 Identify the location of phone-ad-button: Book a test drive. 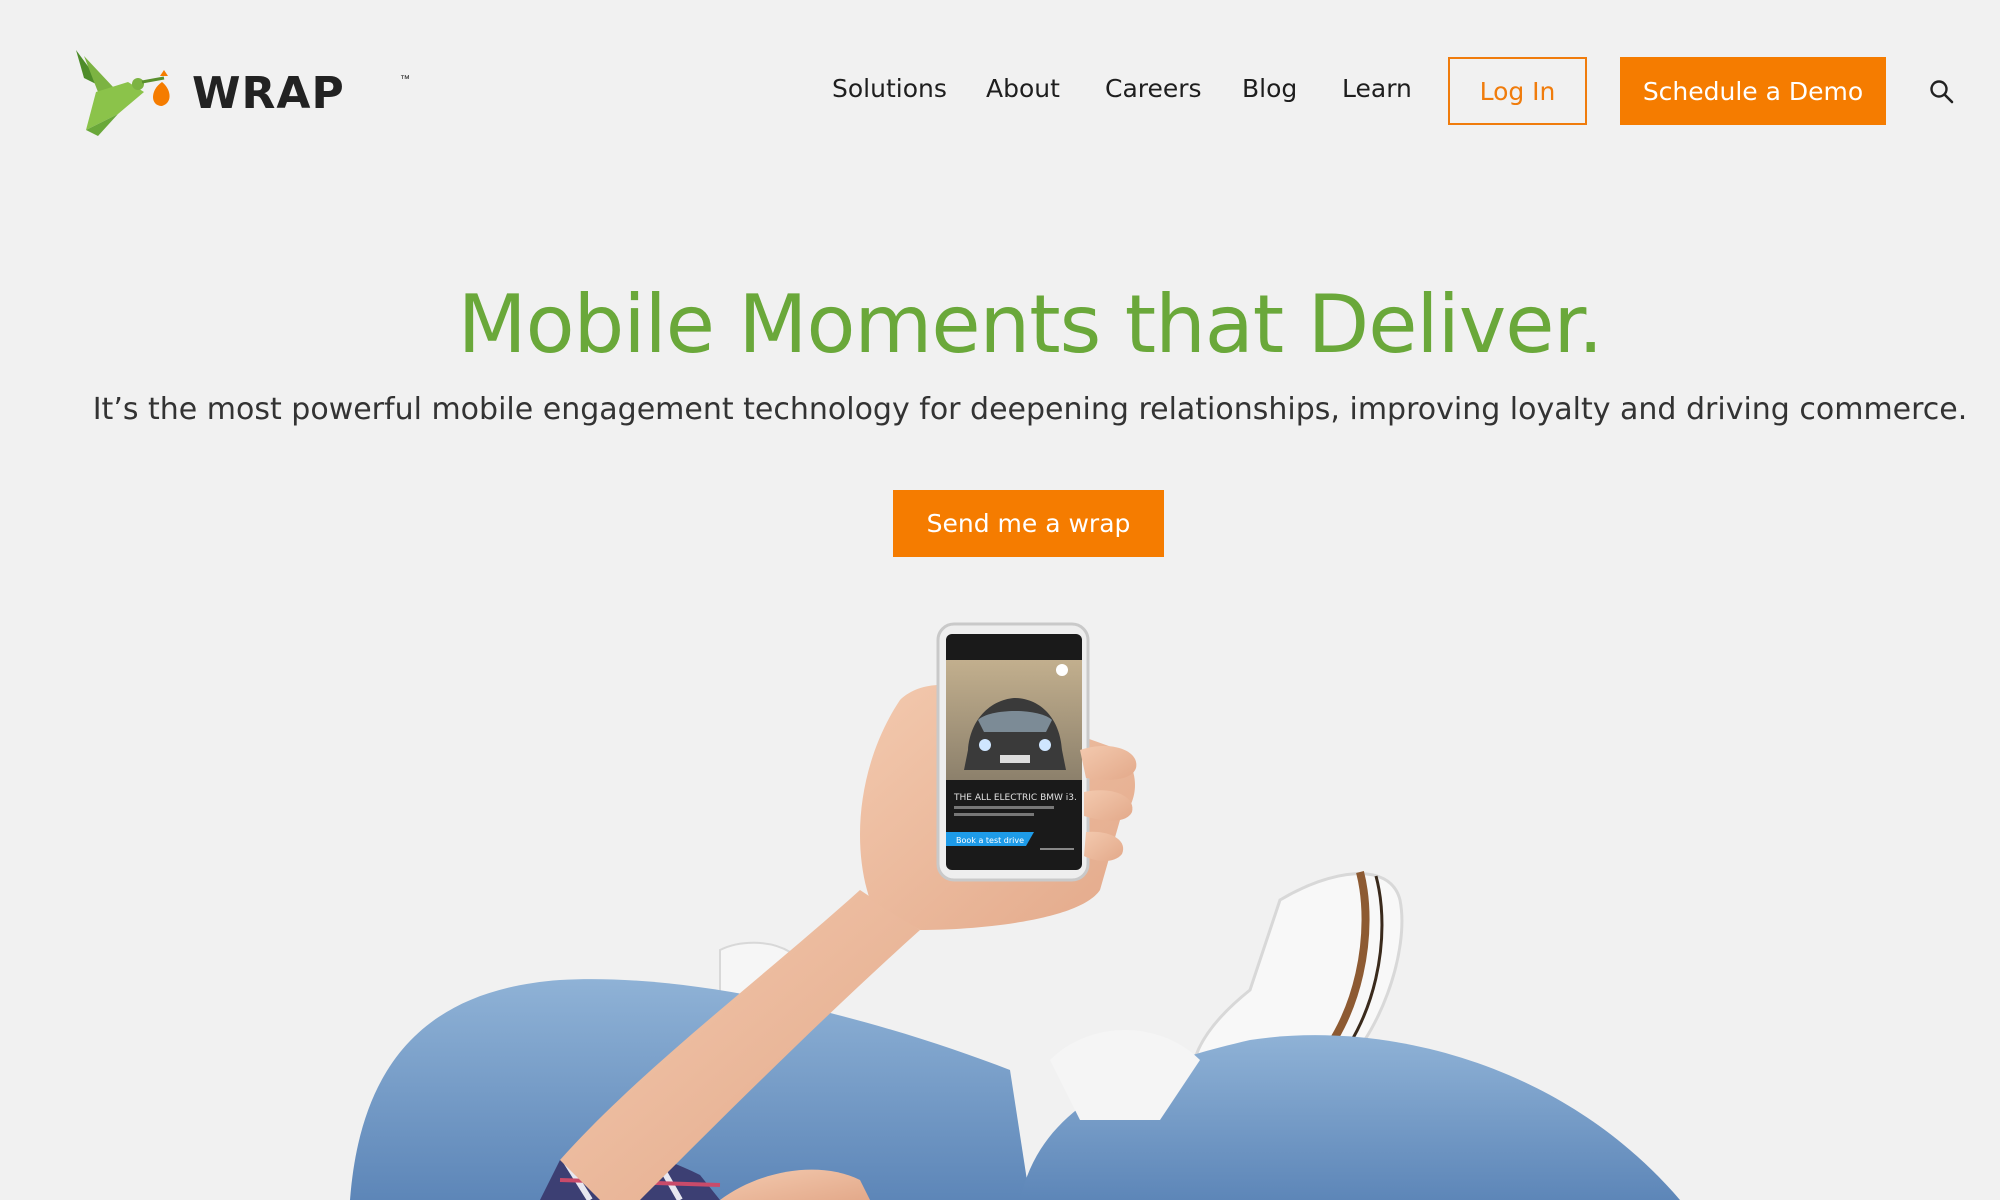
(990, 840).